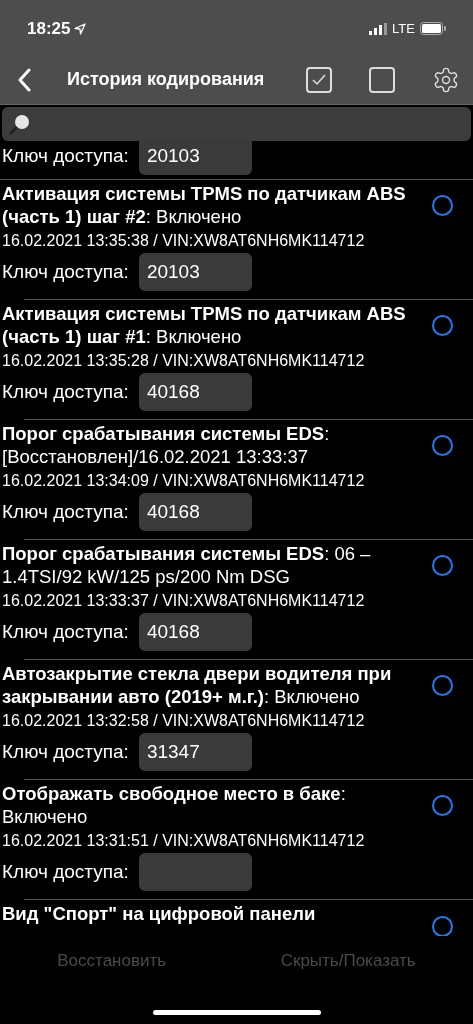  I want to click on select-all-button, so click(319, 79).